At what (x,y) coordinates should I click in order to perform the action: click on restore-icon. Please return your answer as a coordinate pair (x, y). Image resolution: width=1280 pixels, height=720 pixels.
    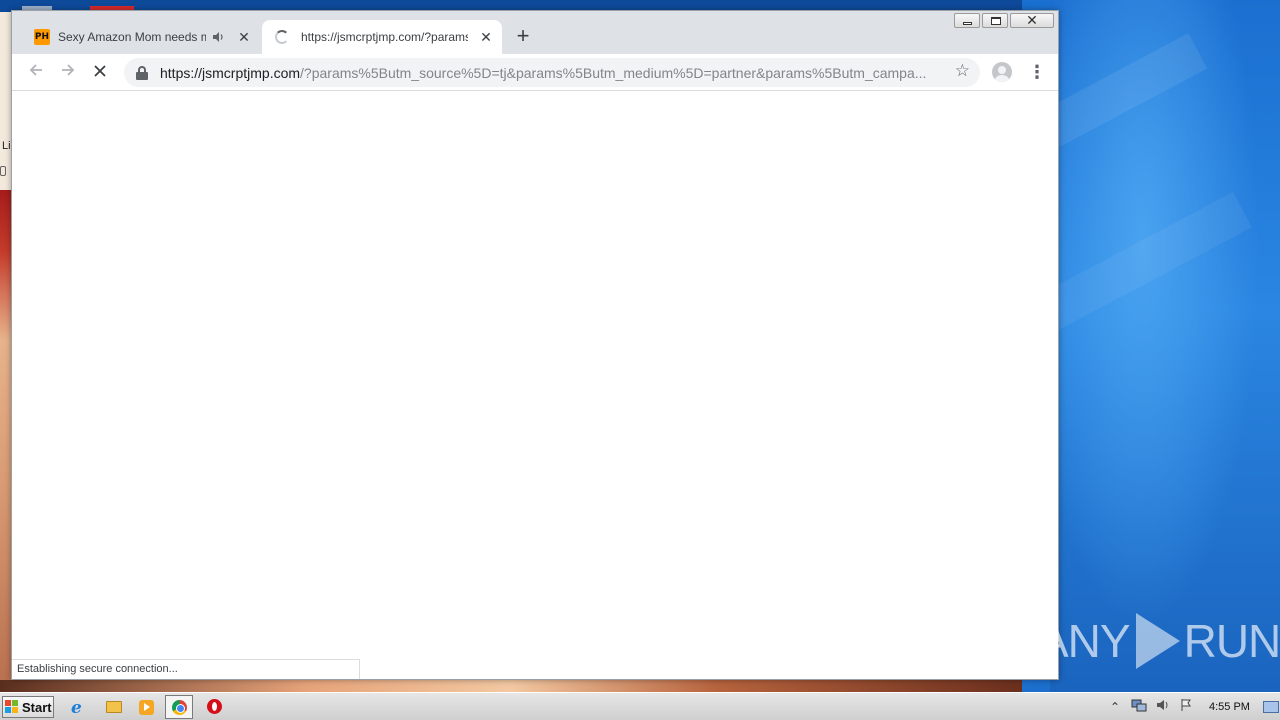
    Looking at the image, I should click on (996, 21).